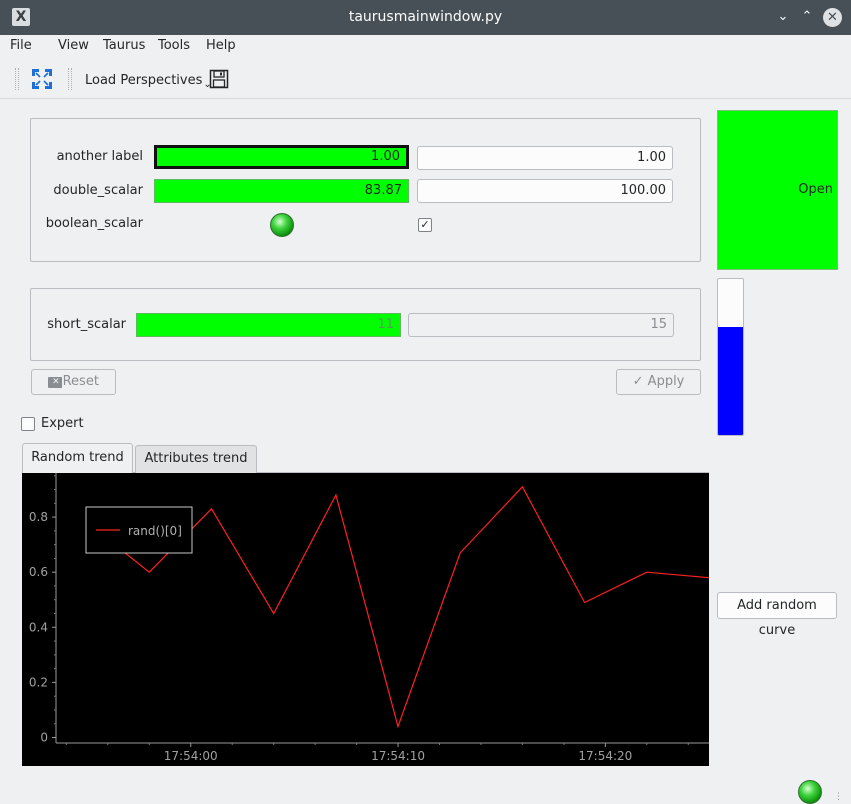 This screenshot has height=804, width=851. Describe the element at coordinates (281, 191) in the screenshot. I see `double-scalar-read-value: 83.87` at that location.